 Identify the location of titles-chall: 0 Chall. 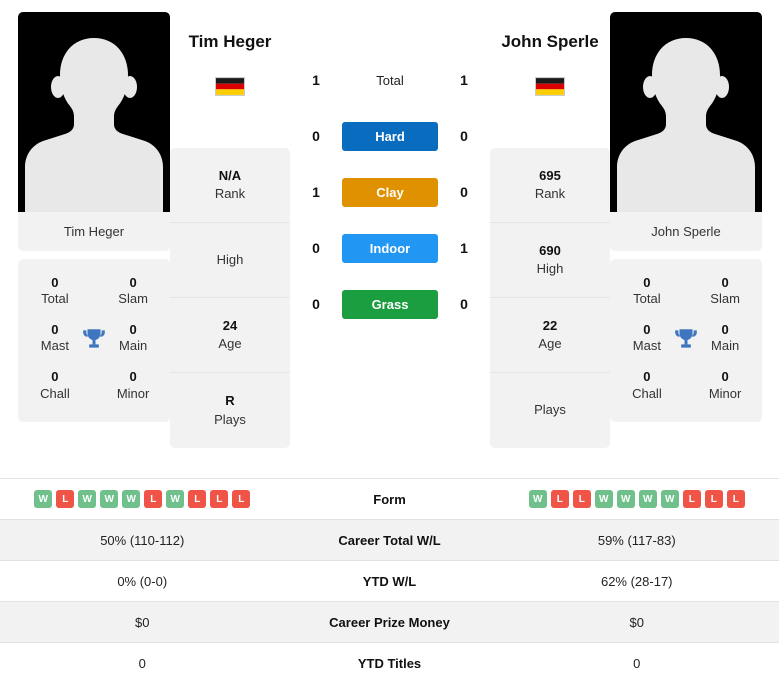
(647, 385).